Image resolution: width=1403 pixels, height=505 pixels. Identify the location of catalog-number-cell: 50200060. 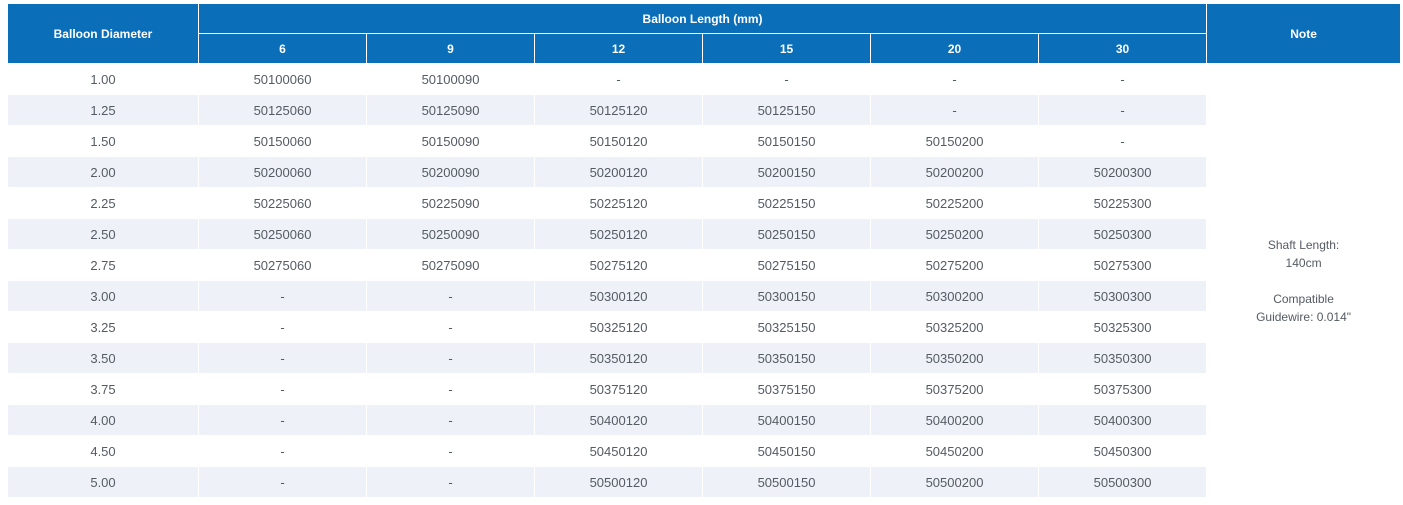
(282, 172).